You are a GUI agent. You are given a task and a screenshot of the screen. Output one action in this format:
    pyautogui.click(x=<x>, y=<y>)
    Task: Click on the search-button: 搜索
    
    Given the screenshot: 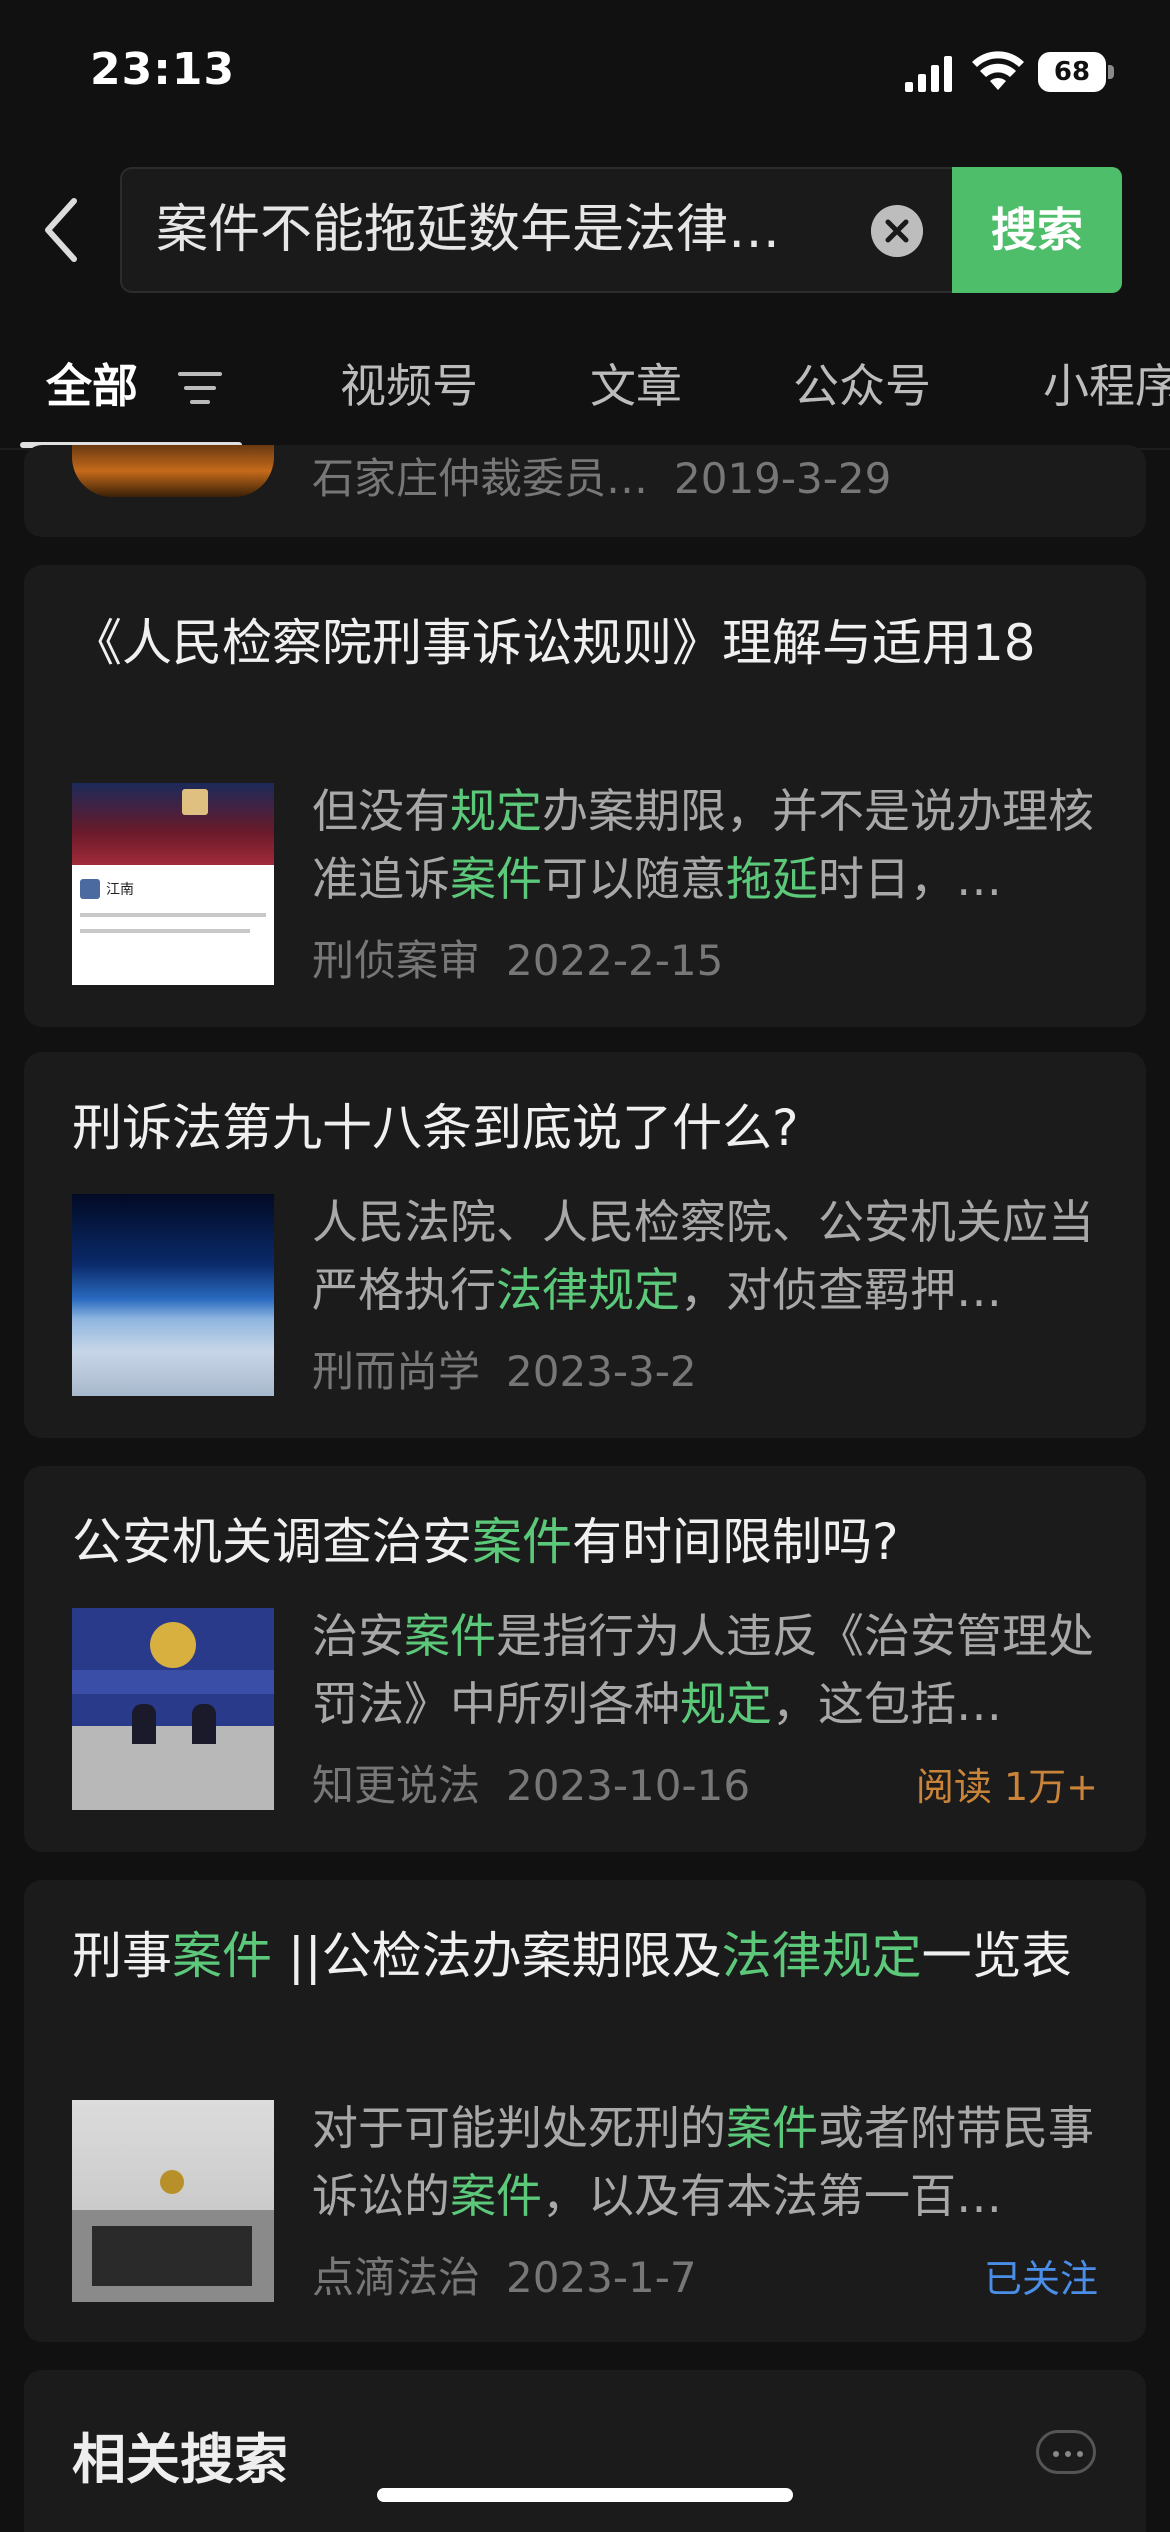 What is the action you would take?
    pyautogui.click(x=1037, y=230)
    